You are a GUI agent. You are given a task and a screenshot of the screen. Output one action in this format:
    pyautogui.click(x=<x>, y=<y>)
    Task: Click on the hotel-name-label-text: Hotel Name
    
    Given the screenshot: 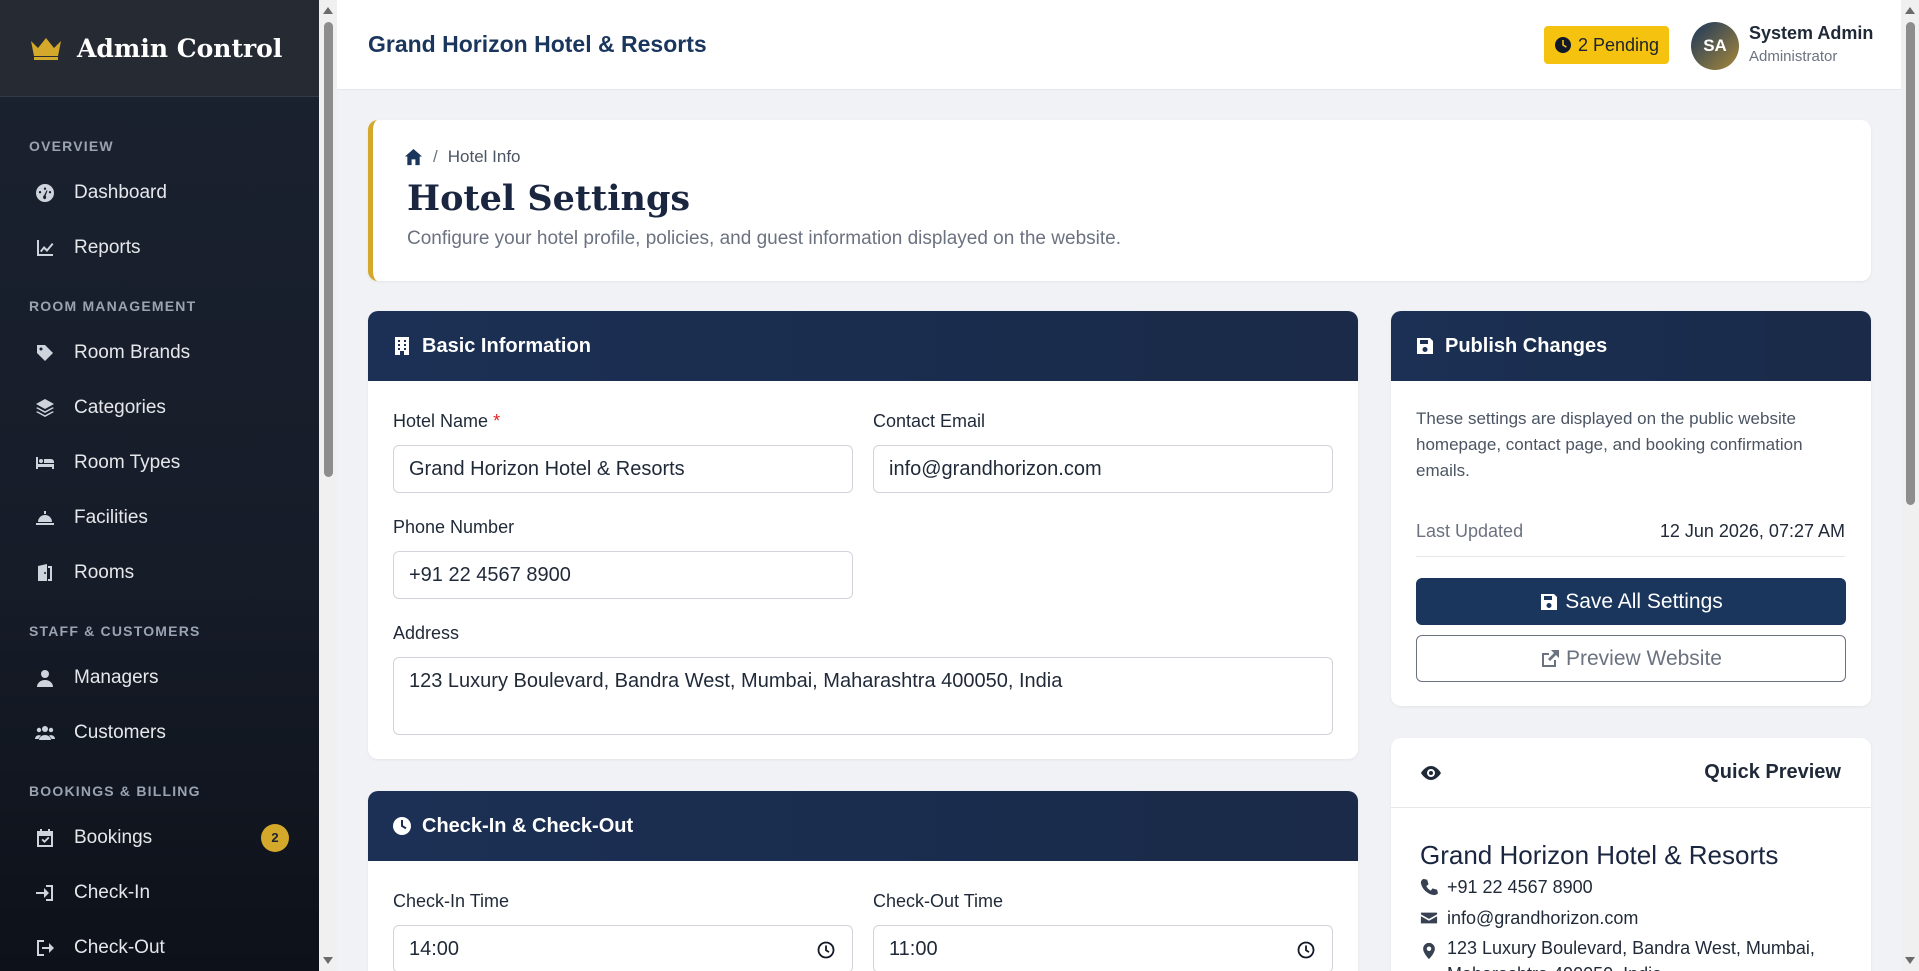 What is the action you would take?
    pyautogui.click(x=441, y=421)
    